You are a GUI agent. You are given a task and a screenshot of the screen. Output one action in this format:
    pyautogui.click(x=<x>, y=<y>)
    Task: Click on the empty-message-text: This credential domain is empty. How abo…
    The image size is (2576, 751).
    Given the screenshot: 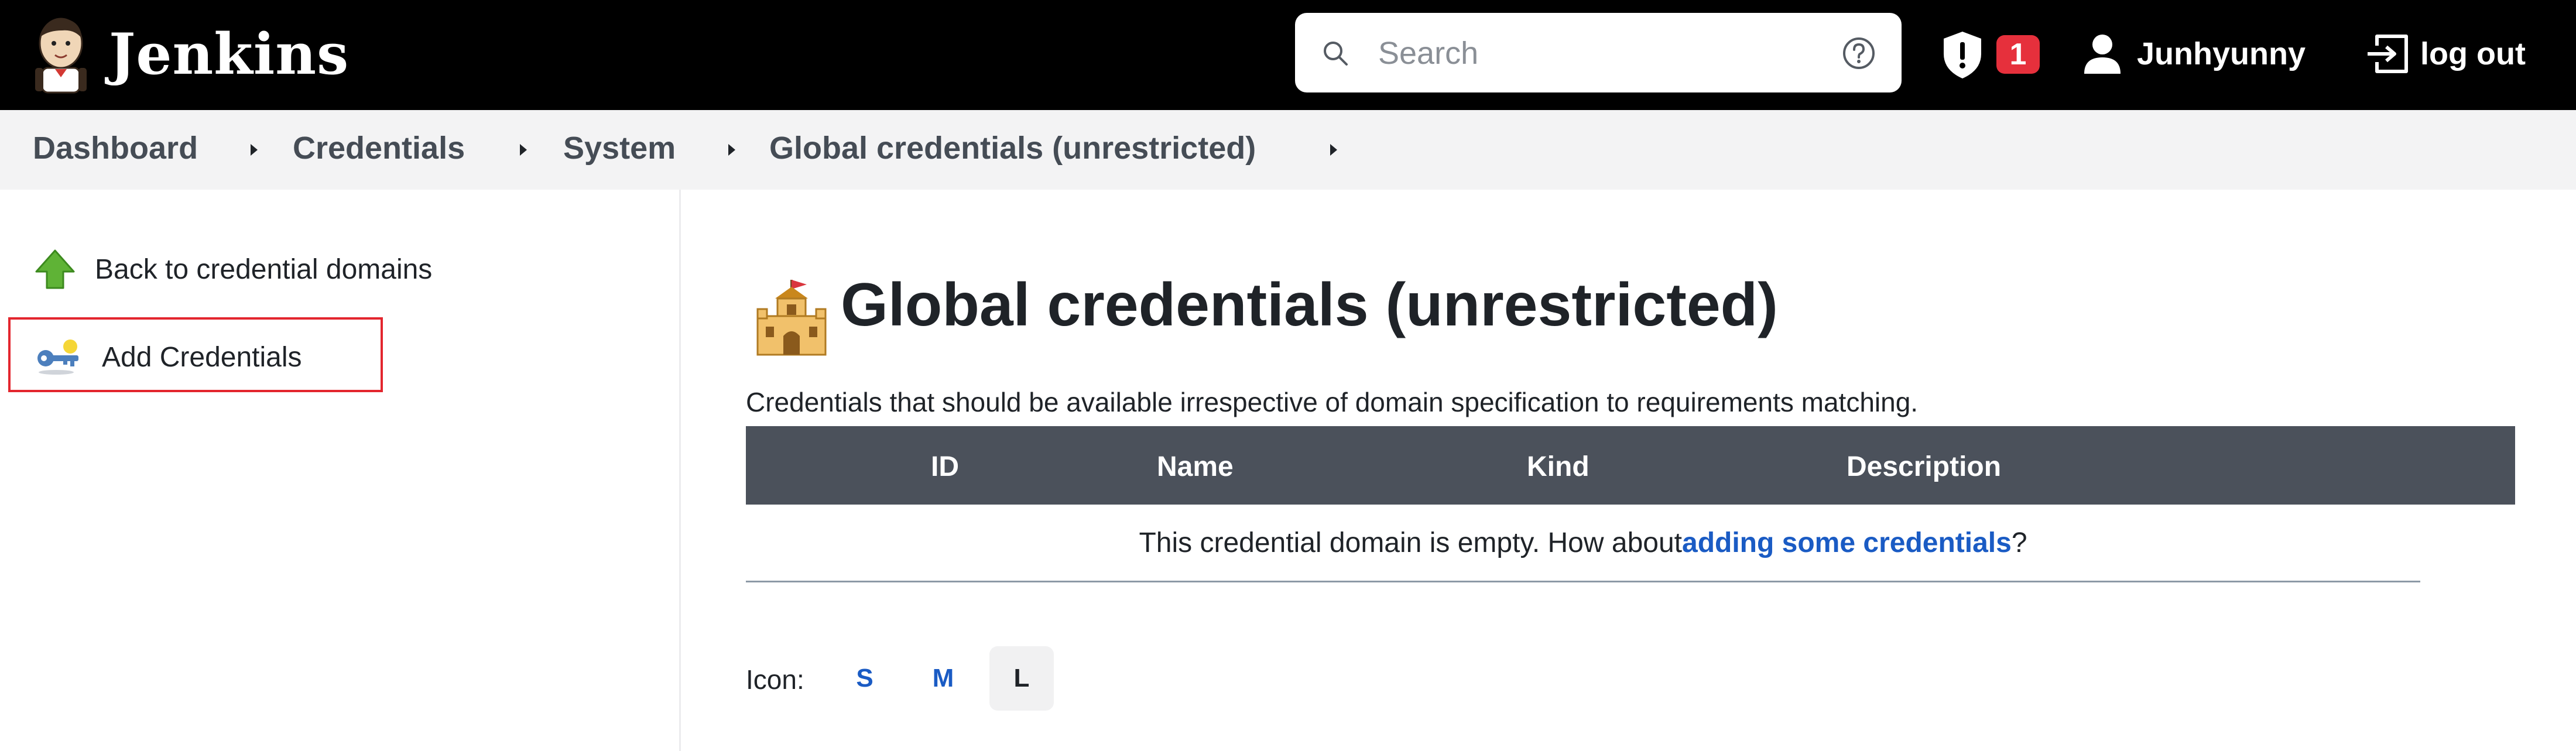 What is the action you would take?
    pyautogui.click(x=1410, y=543)
    